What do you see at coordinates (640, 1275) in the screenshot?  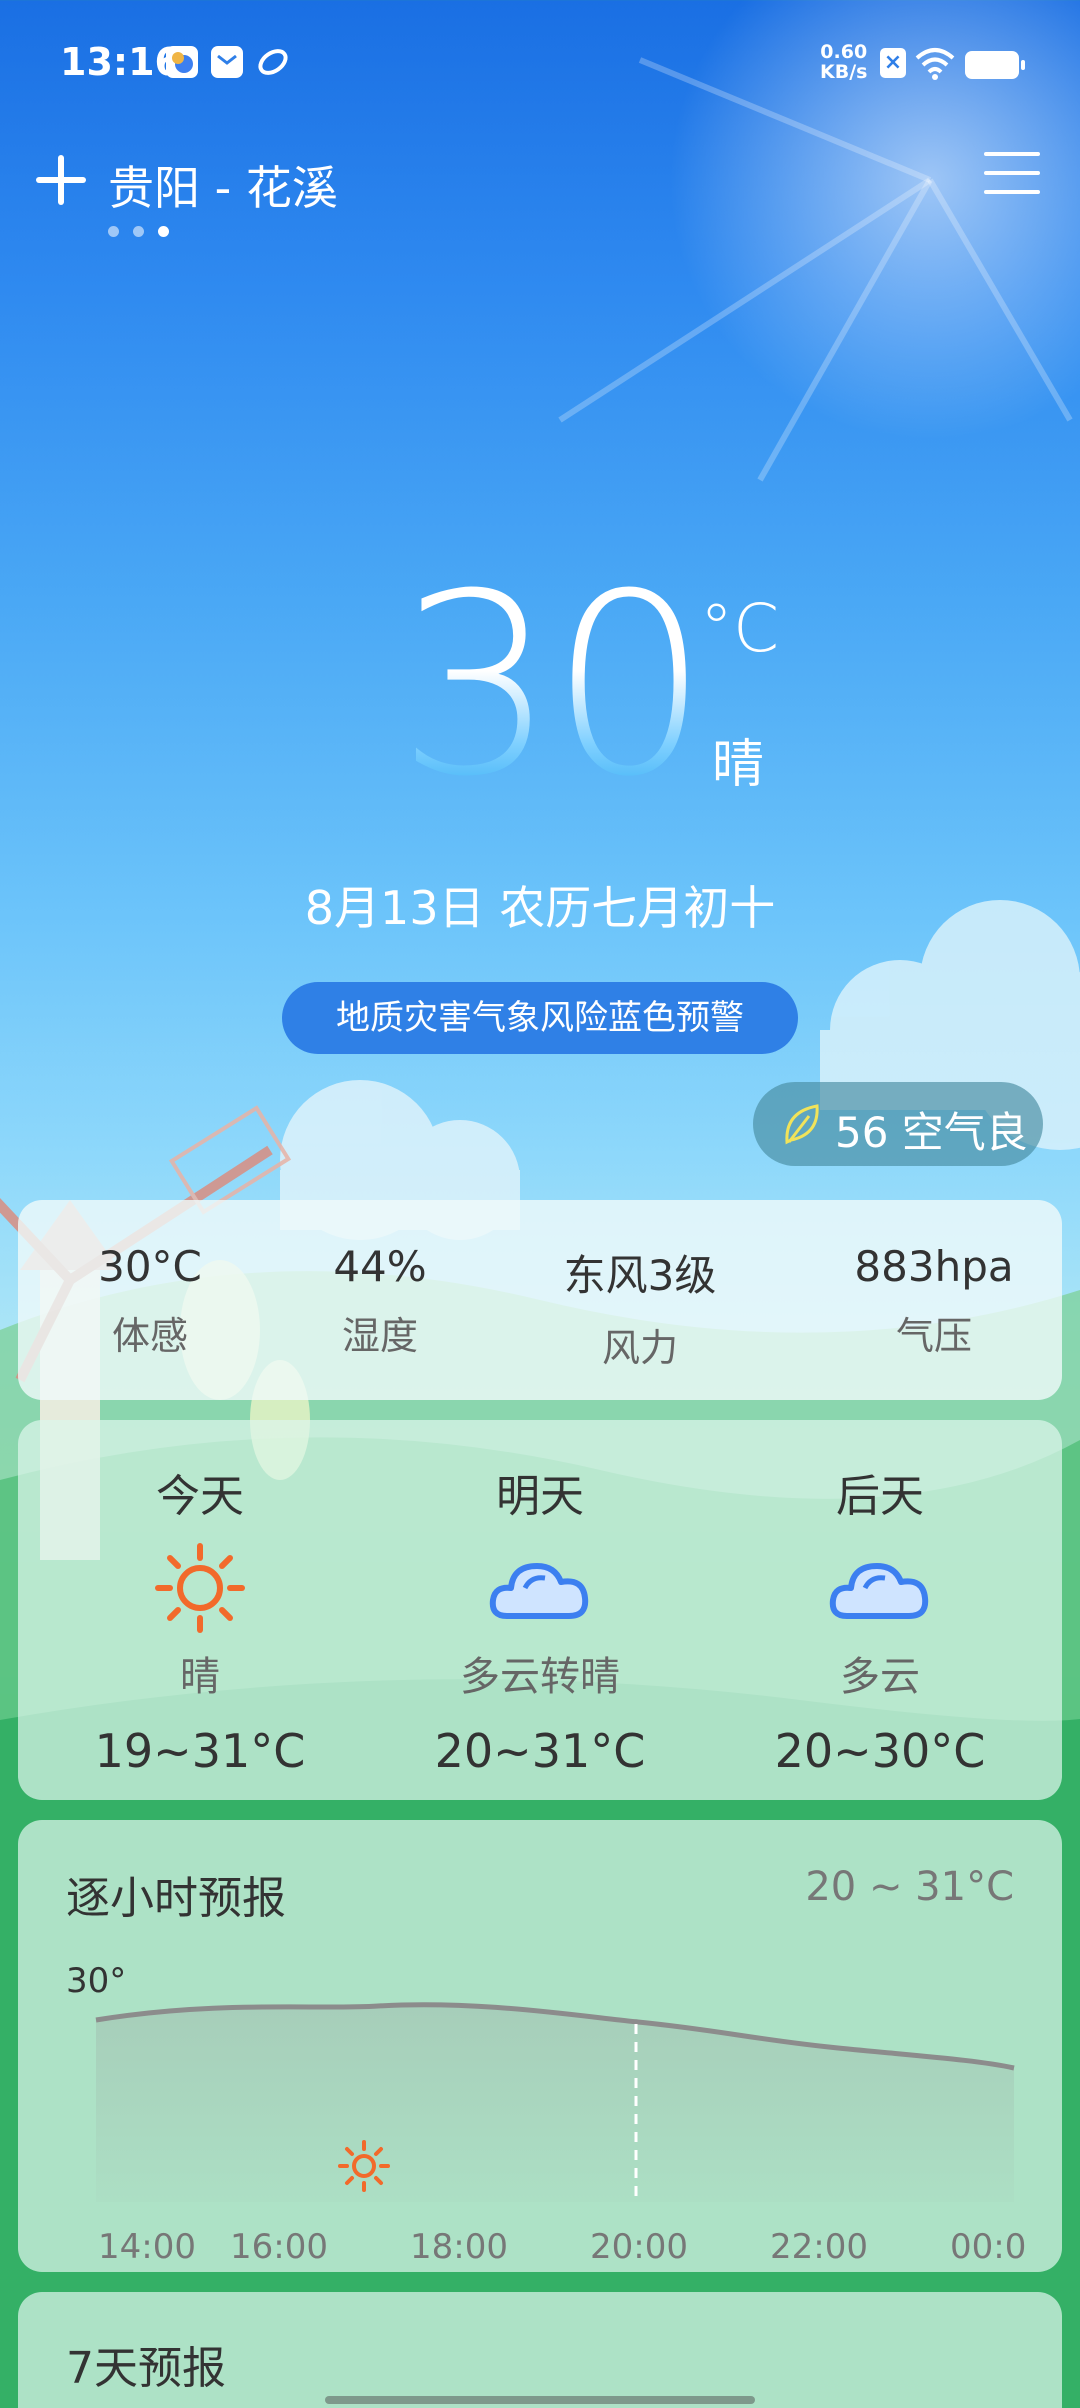 I see `wind-value: 东风3级` at bounding box center [640, 1275].